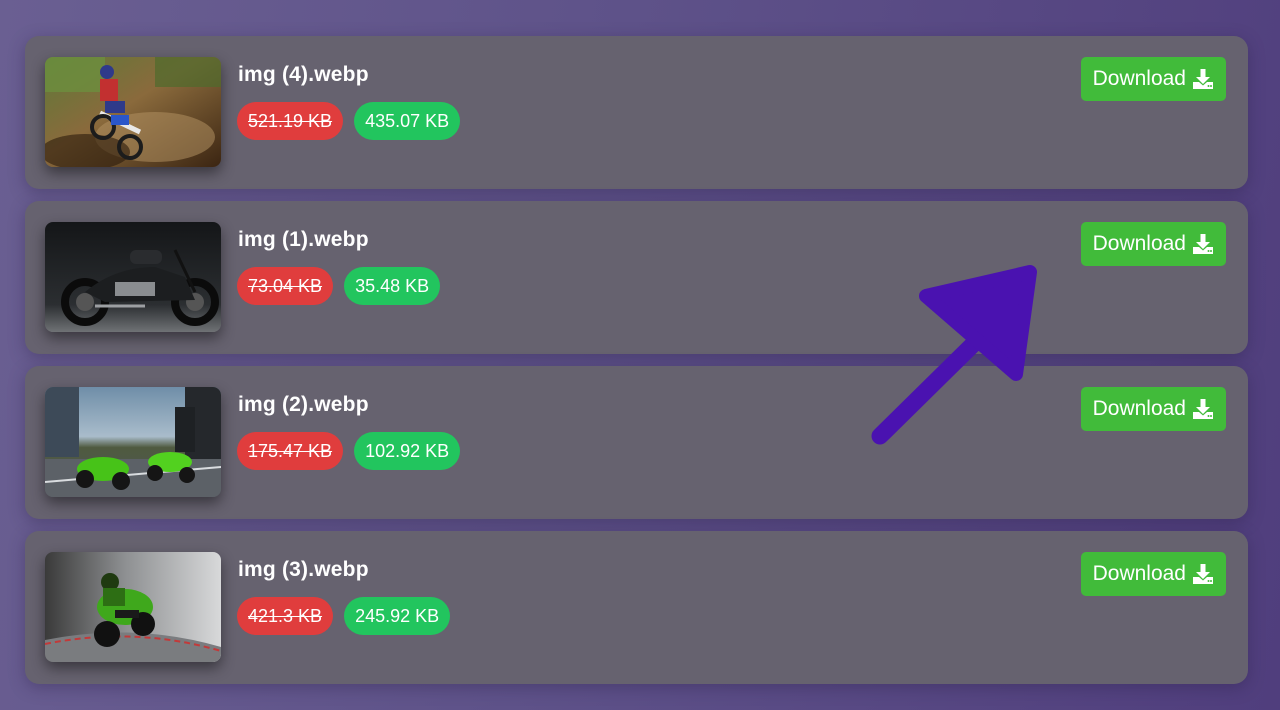 This screenshot has width=1280, height=710. I want to click on compressed-size-badge: 35.48 KB, so click(392, 286).